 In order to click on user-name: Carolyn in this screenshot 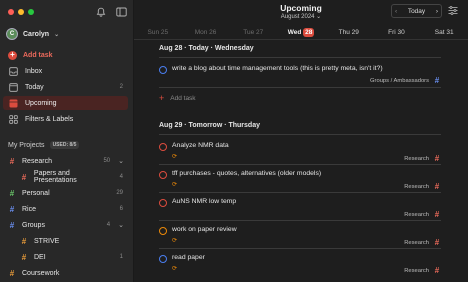, I will do `click(36, 34)`.